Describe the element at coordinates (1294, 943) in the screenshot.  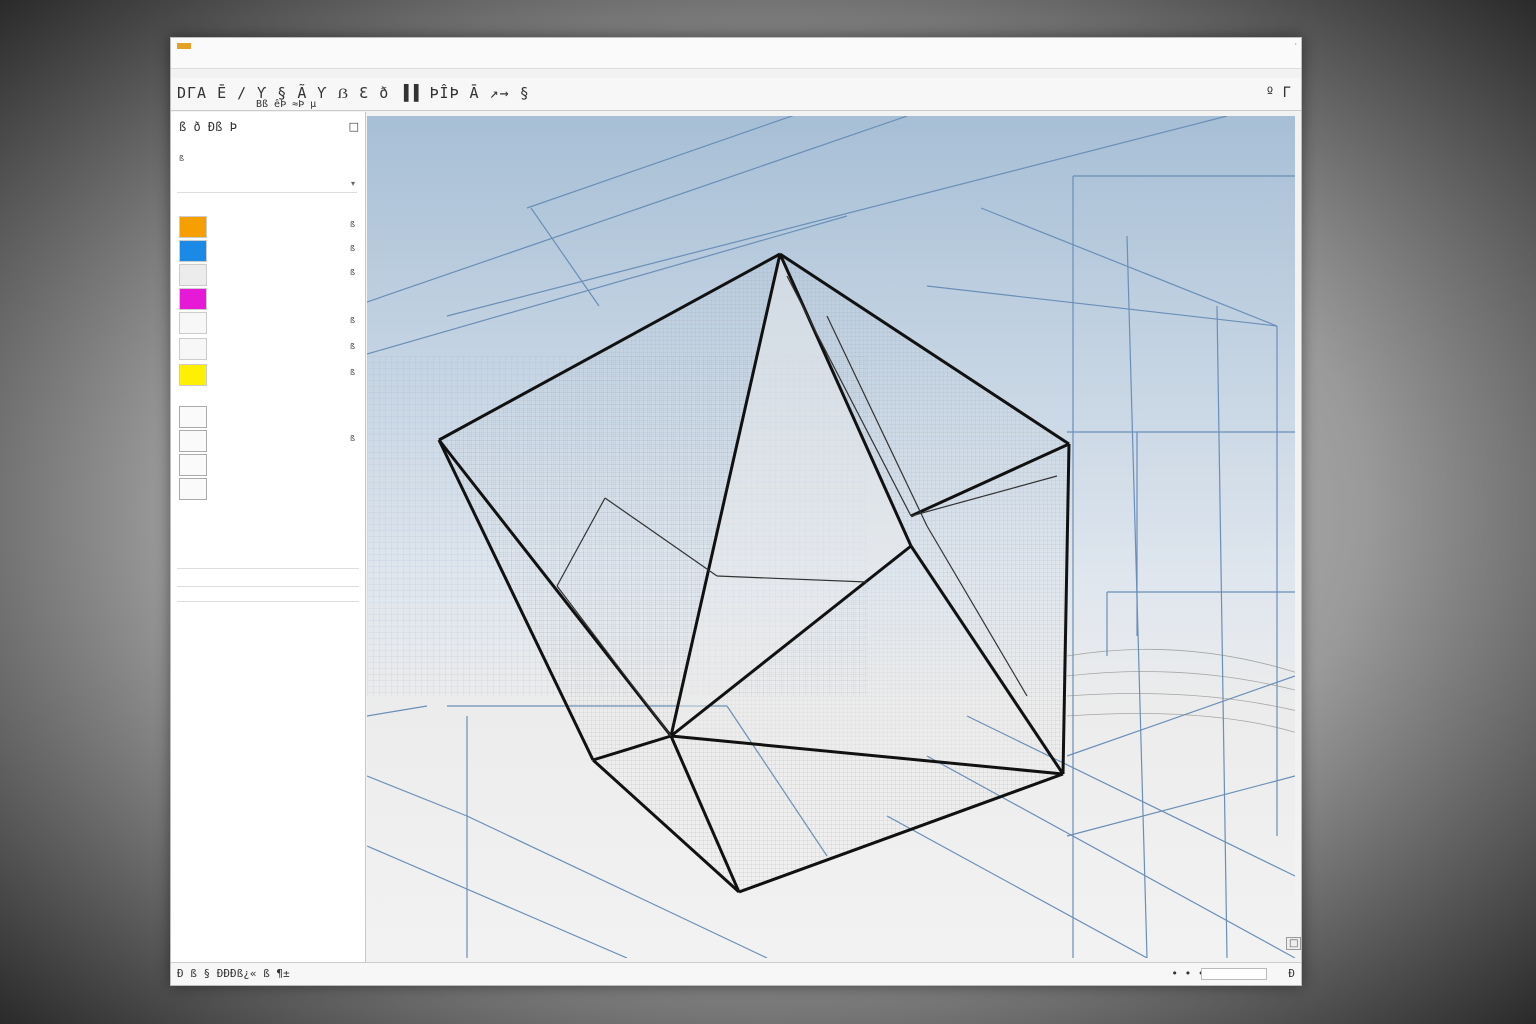
I see `view-cube-icon: □` at that location.